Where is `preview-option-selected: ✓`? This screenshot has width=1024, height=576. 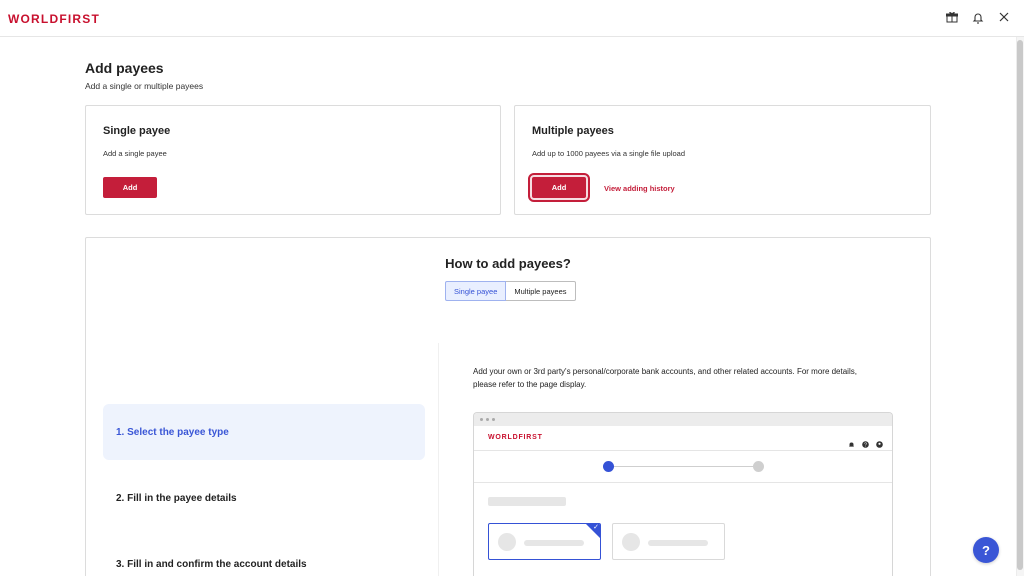
preview-option-selected: ✓ is located at coordinates (544, 541).